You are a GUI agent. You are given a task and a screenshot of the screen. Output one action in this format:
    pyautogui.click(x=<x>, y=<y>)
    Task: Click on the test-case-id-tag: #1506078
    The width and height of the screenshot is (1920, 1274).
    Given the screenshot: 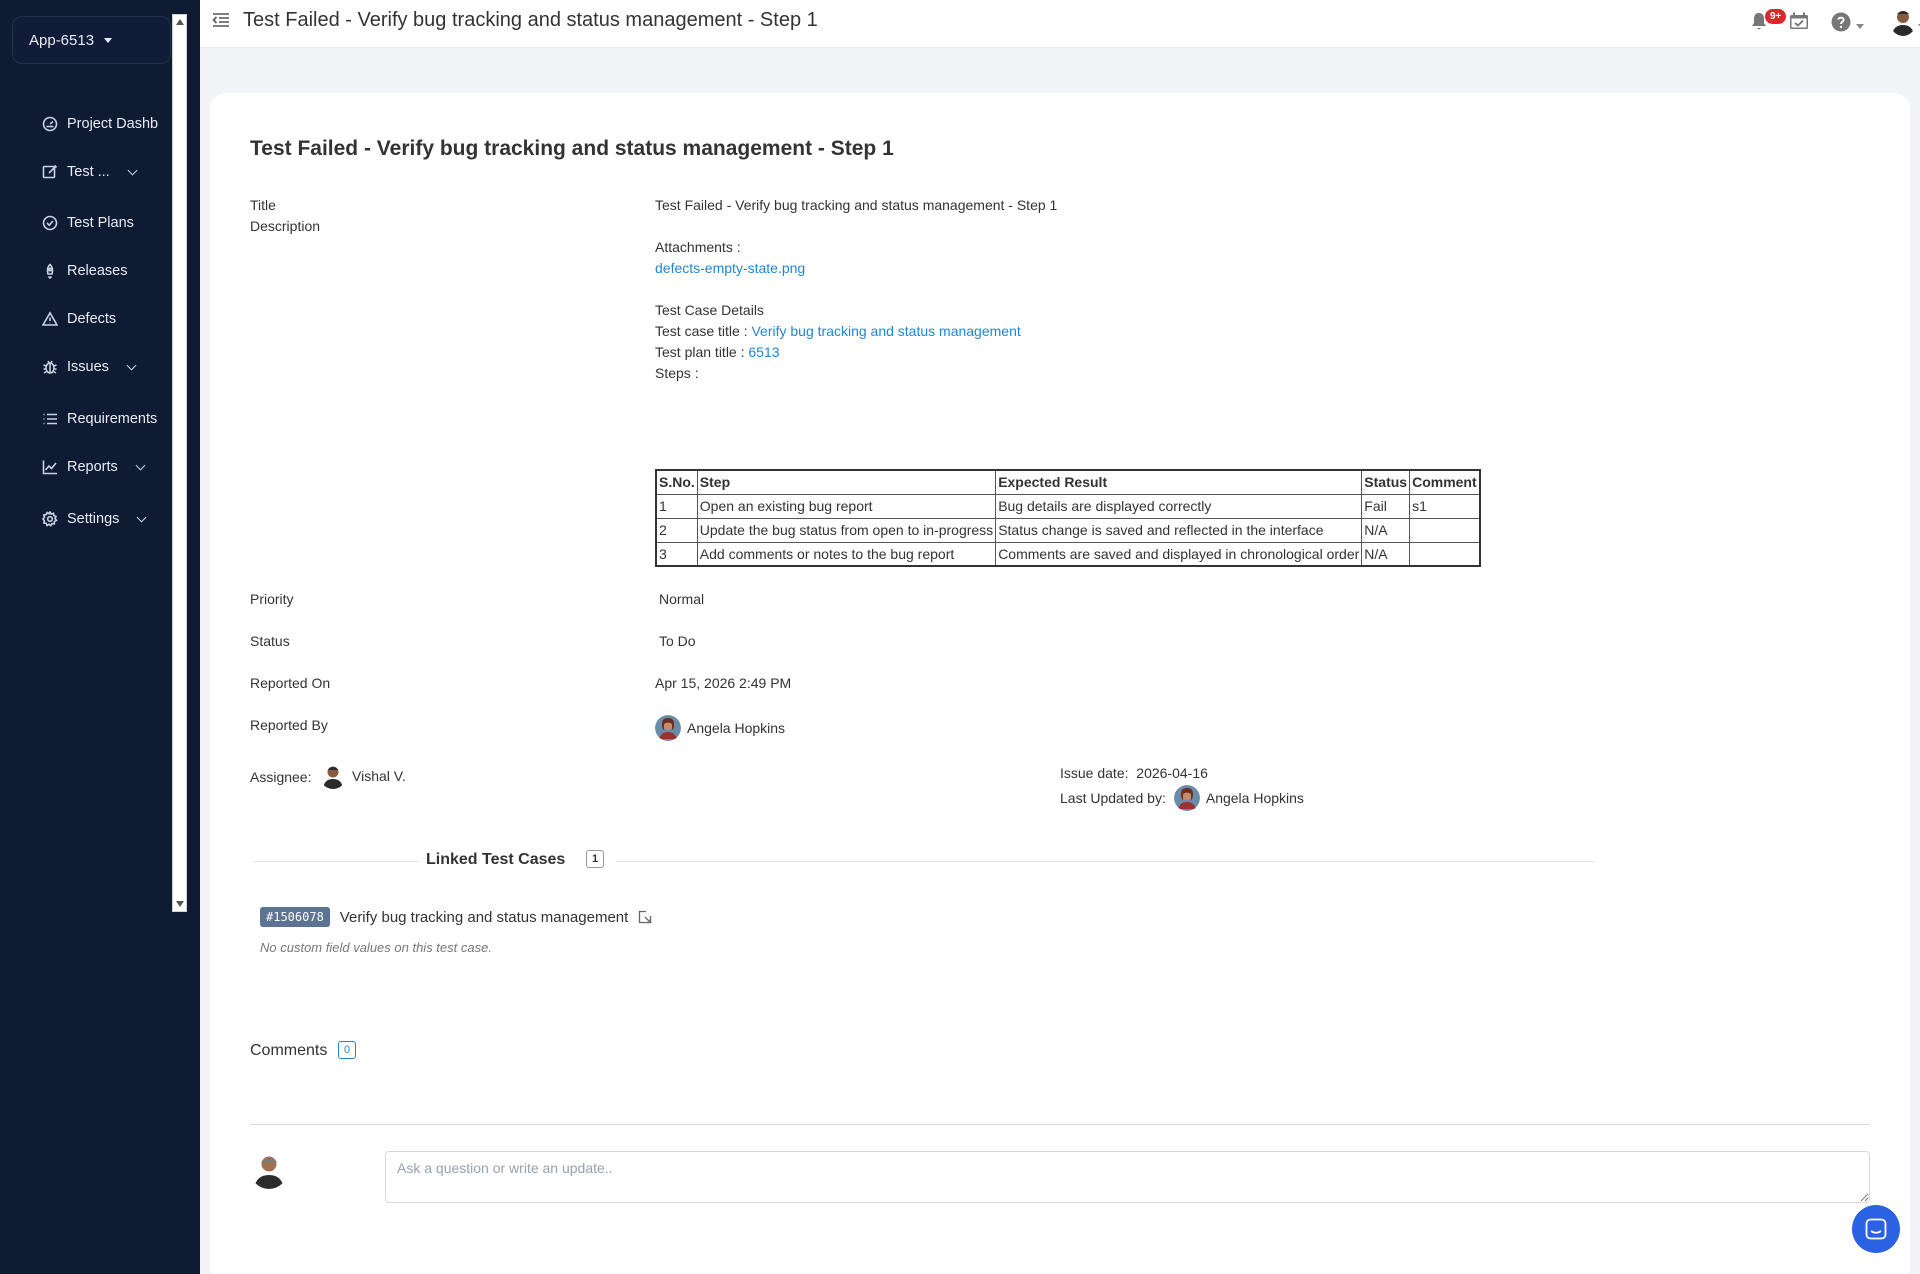 What is the action you would take?
    pyautogui.click(x=295, y=917)
    